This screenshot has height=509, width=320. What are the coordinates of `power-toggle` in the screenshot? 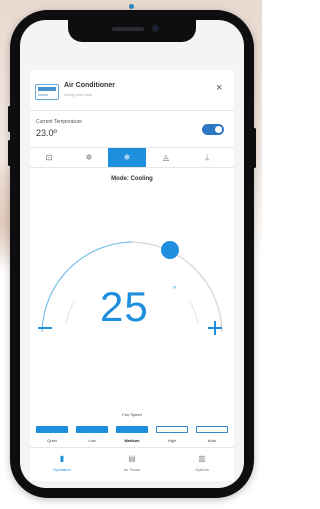 It's located at (213, 129).